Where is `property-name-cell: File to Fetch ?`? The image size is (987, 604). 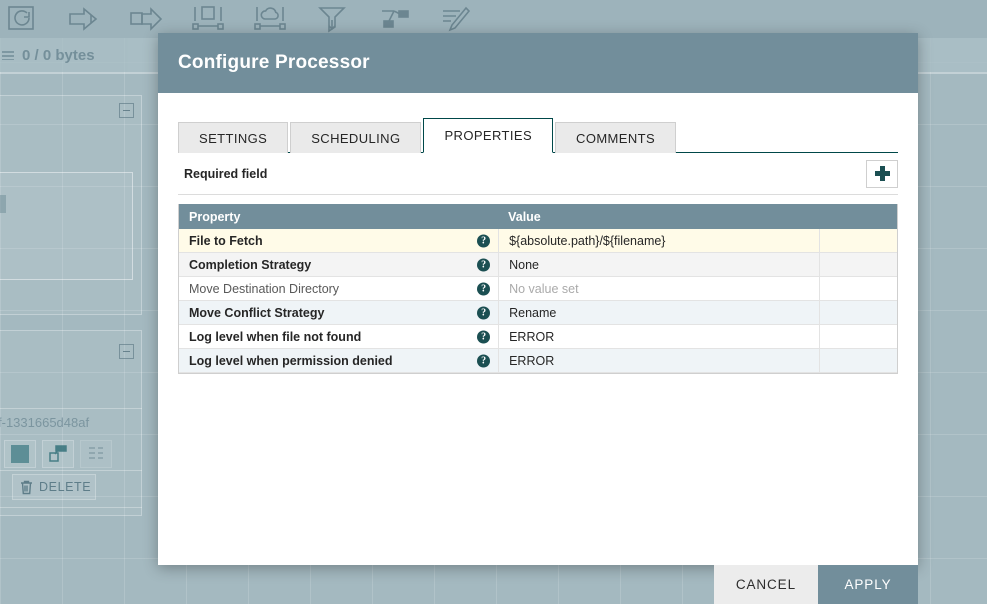
property-name-cell: File to Fetch ? is located at coordinates (338, 240).